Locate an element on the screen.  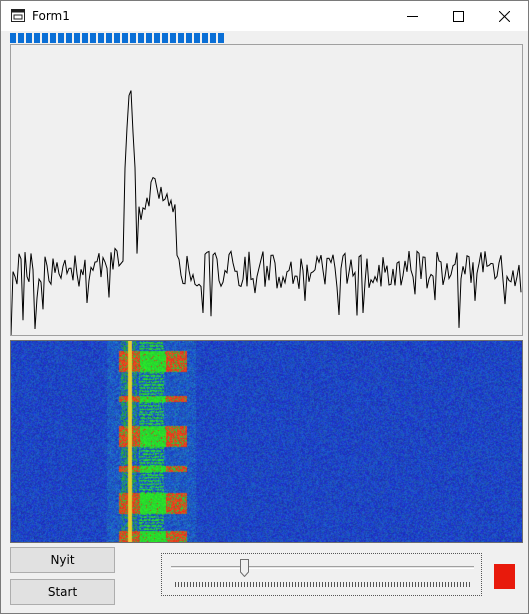
start-button: Start is located at coordinates (62, 592).